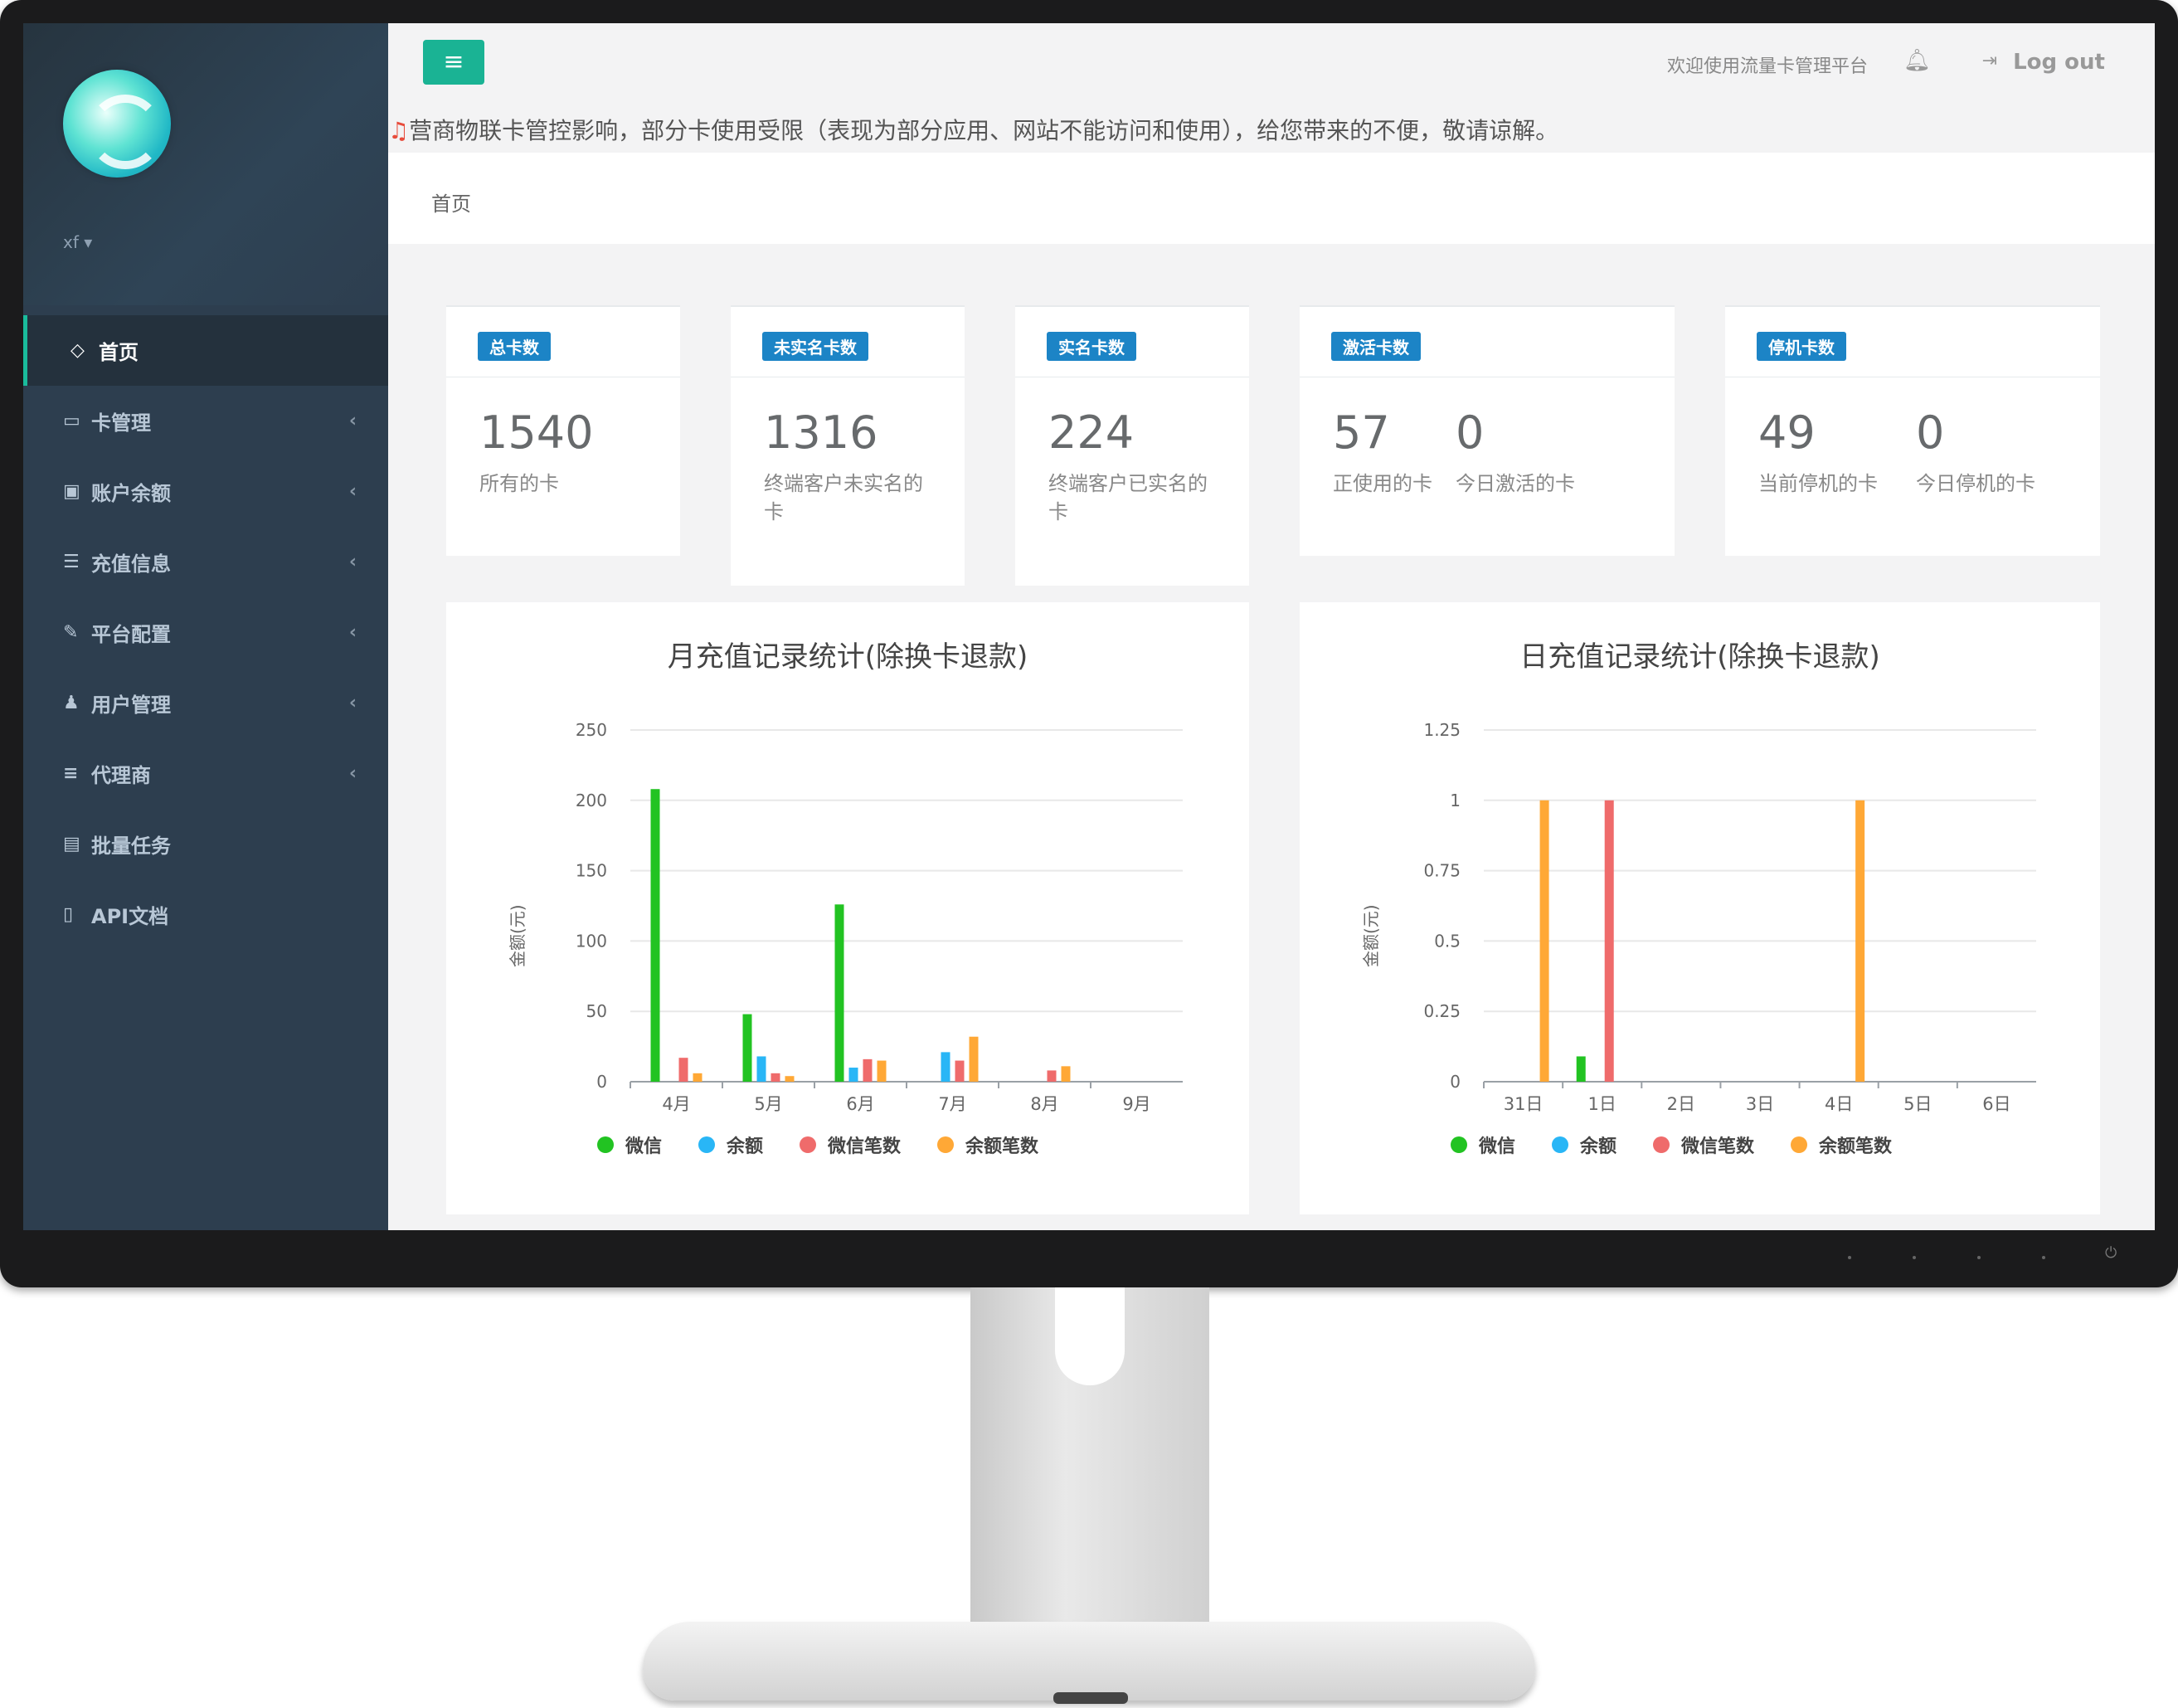  I want to click on sidebar-item-account-balance: ▣ 账户余额 ‹, so click(205, 491).